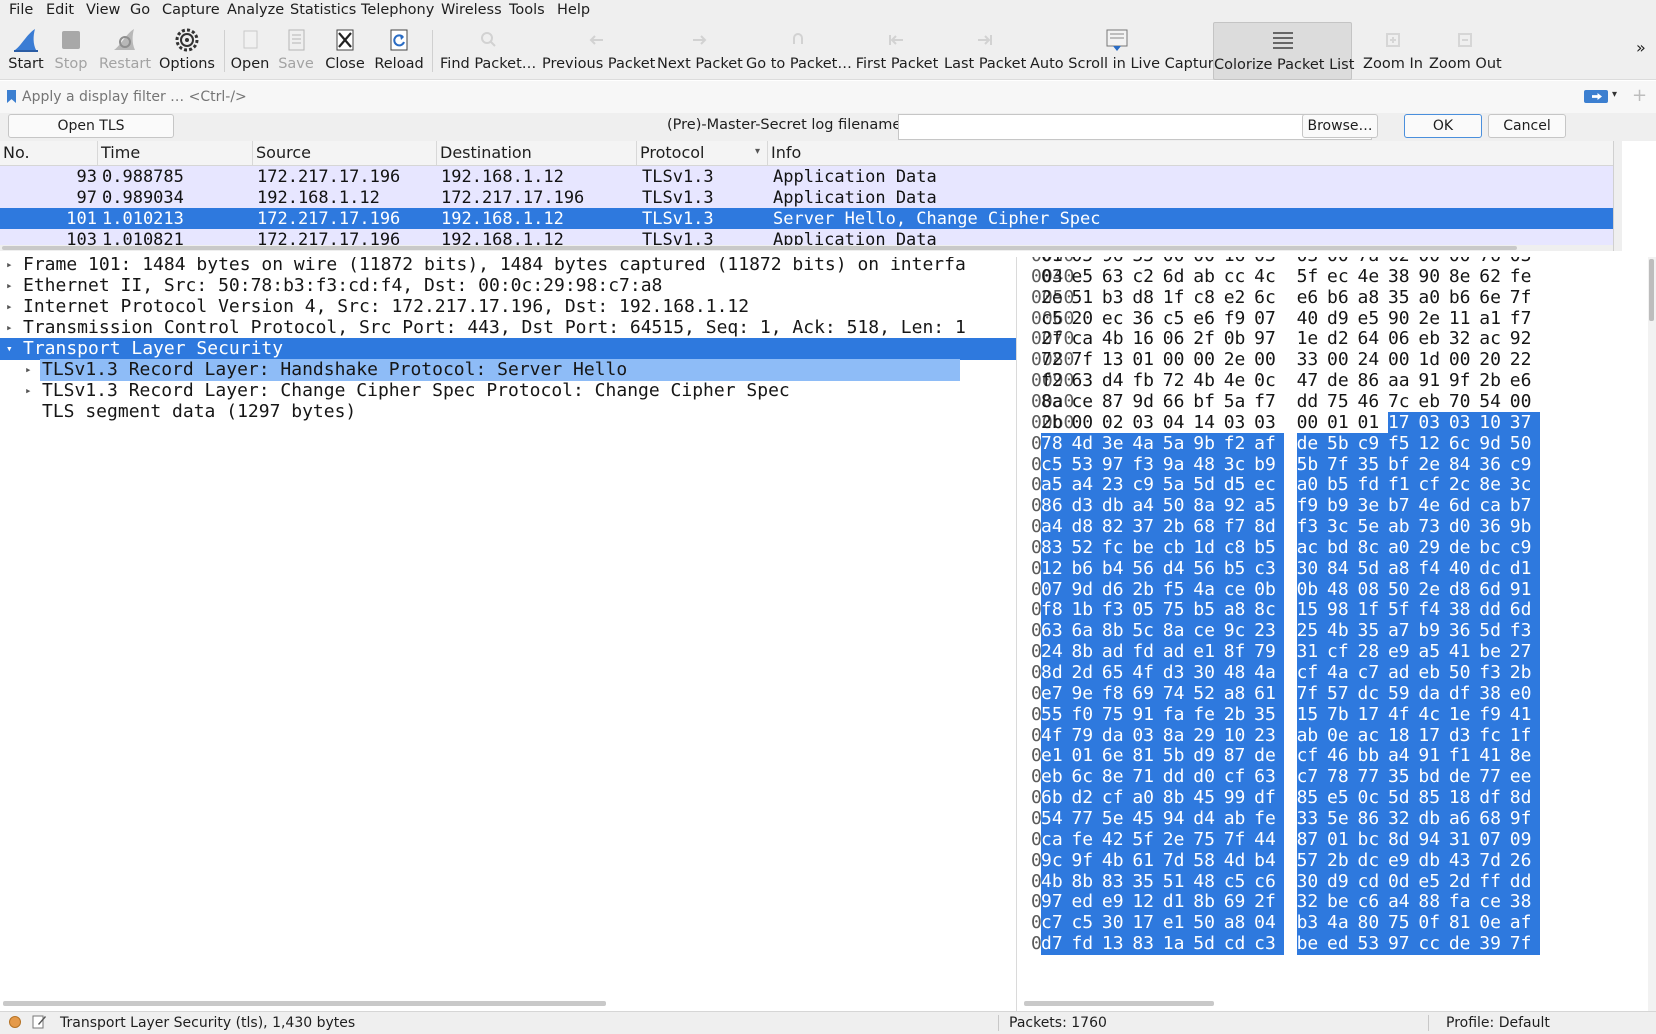 The width and height of the screenshot is (1656, 1034). Describe the element at coordinates (1178, 589) in the screenshot. I see `hex-byte: f5` at that location.